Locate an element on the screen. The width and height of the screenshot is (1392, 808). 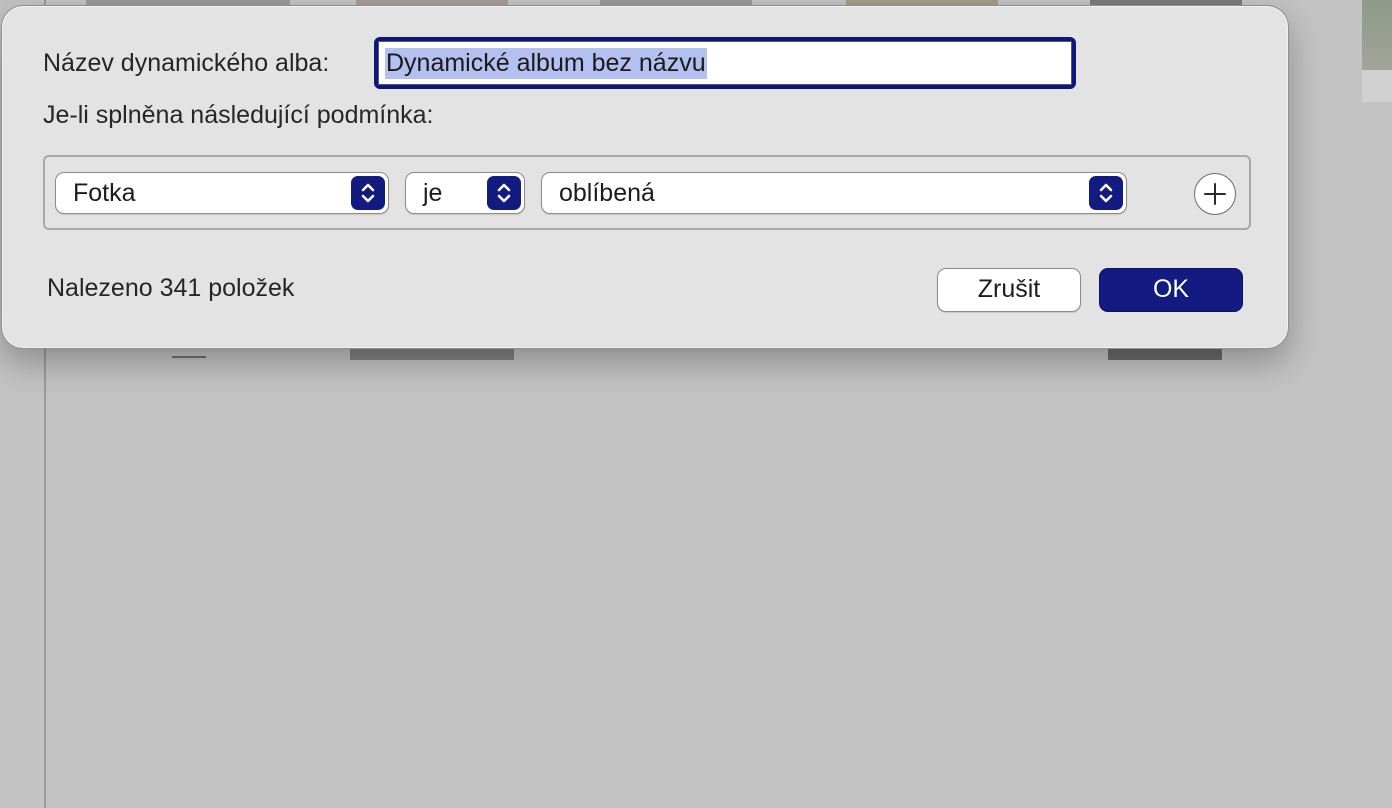
album-name-field: Dynamické album bez názvu is located at coordinates (725, 63).